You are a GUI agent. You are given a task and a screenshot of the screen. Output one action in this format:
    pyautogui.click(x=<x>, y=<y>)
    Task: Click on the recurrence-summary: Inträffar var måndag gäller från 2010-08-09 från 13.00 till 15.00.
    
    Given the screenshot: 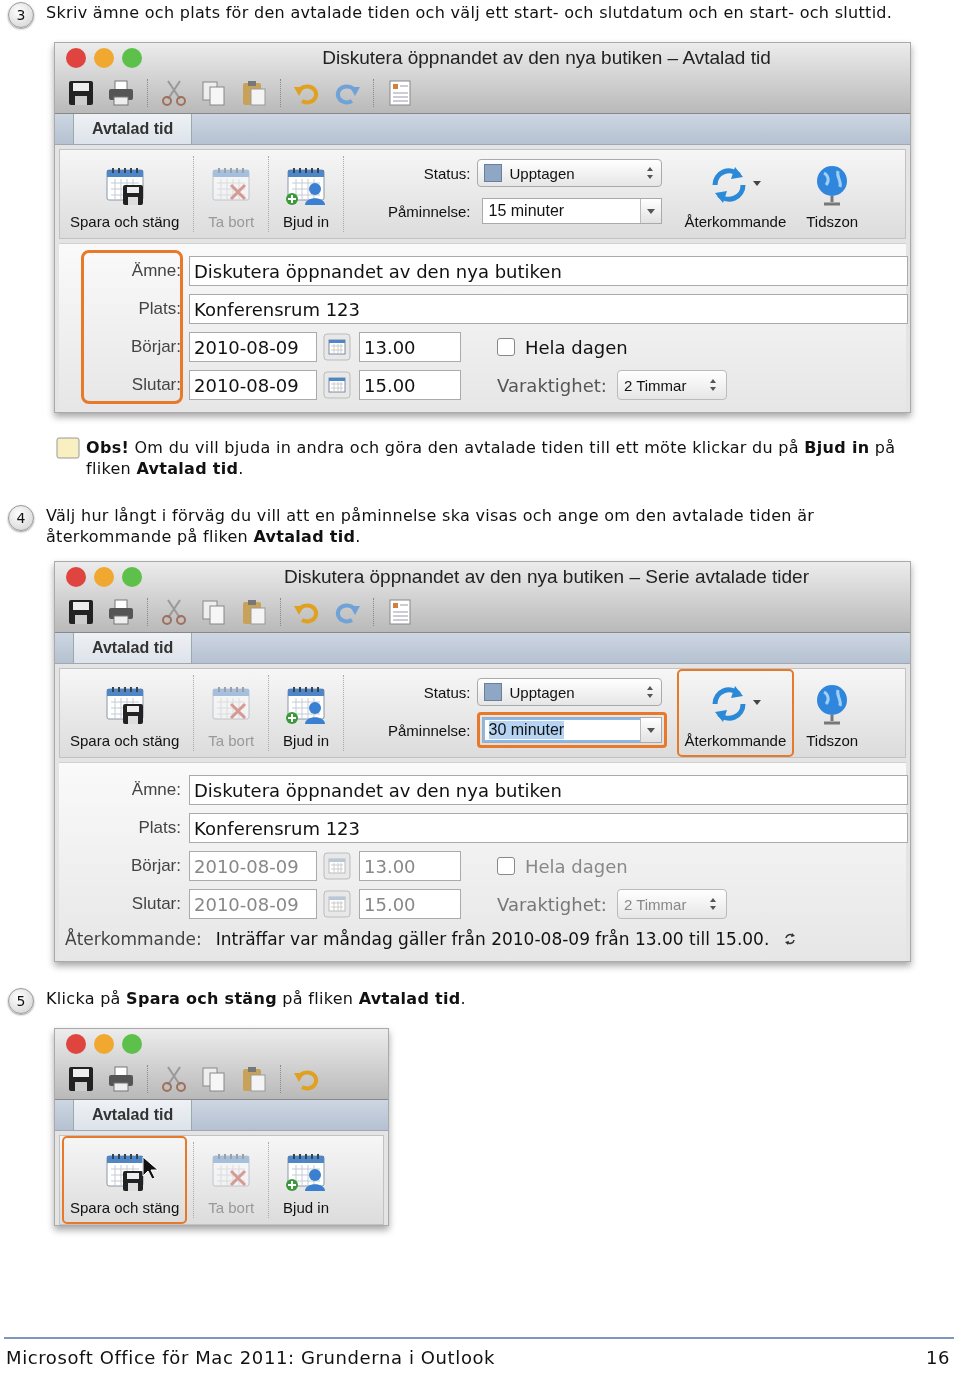 What is the action you would take?
    pyautogui.click(x=492, y=939)
    